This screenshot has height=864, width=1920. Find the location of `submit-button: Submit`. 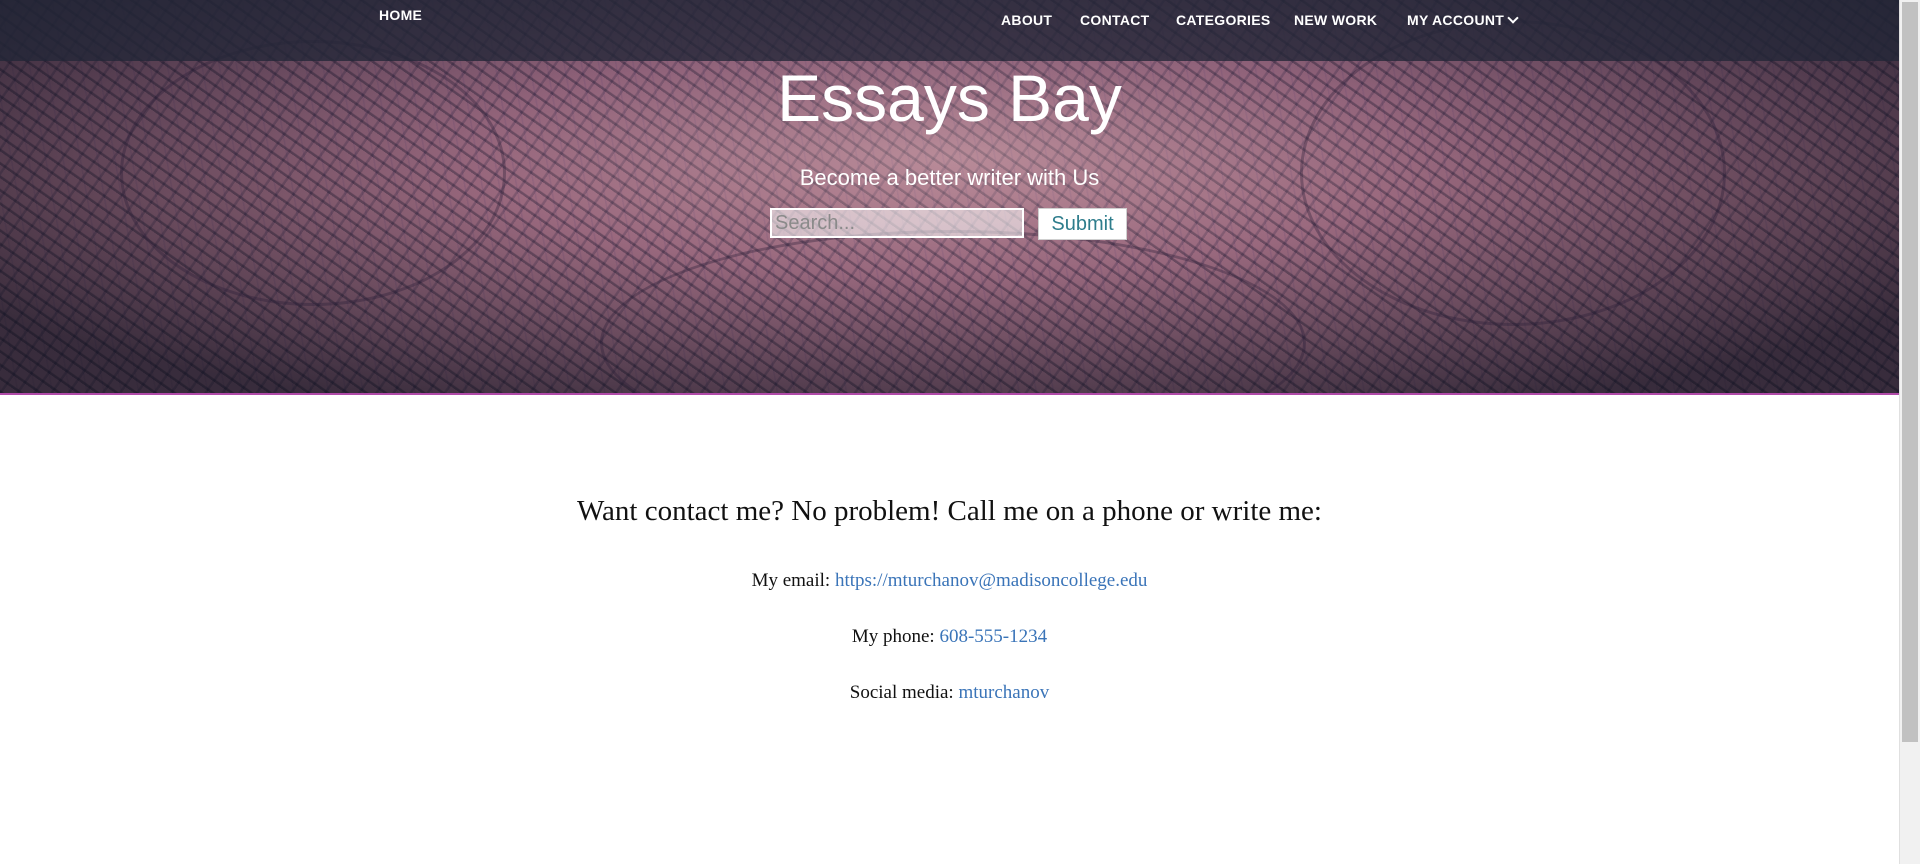

submit-button: Submit is located at coordinates (1082, 224).